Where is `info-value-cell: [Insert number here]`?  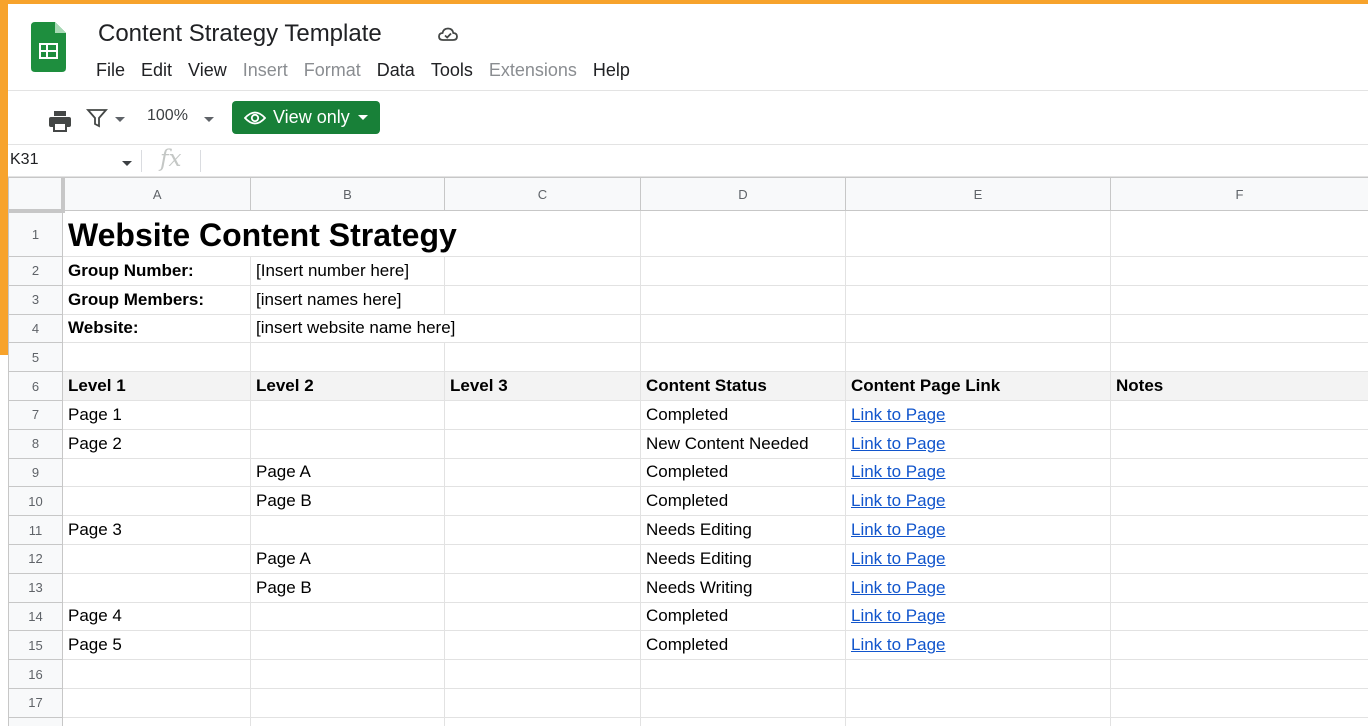
info-value-cell: [Insert number here] is located at coordinates (347, 271).